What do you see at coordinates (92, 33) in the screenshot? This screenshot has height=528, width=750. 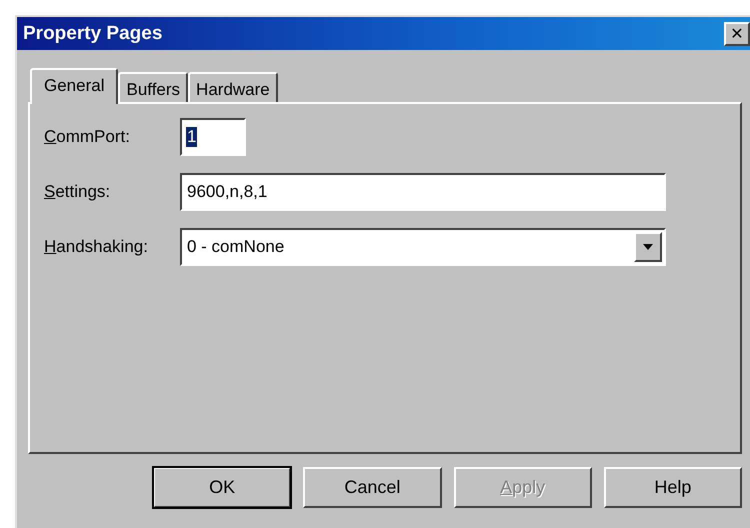 I see `window-title: Property Pages` at bounding box center [92, 33].